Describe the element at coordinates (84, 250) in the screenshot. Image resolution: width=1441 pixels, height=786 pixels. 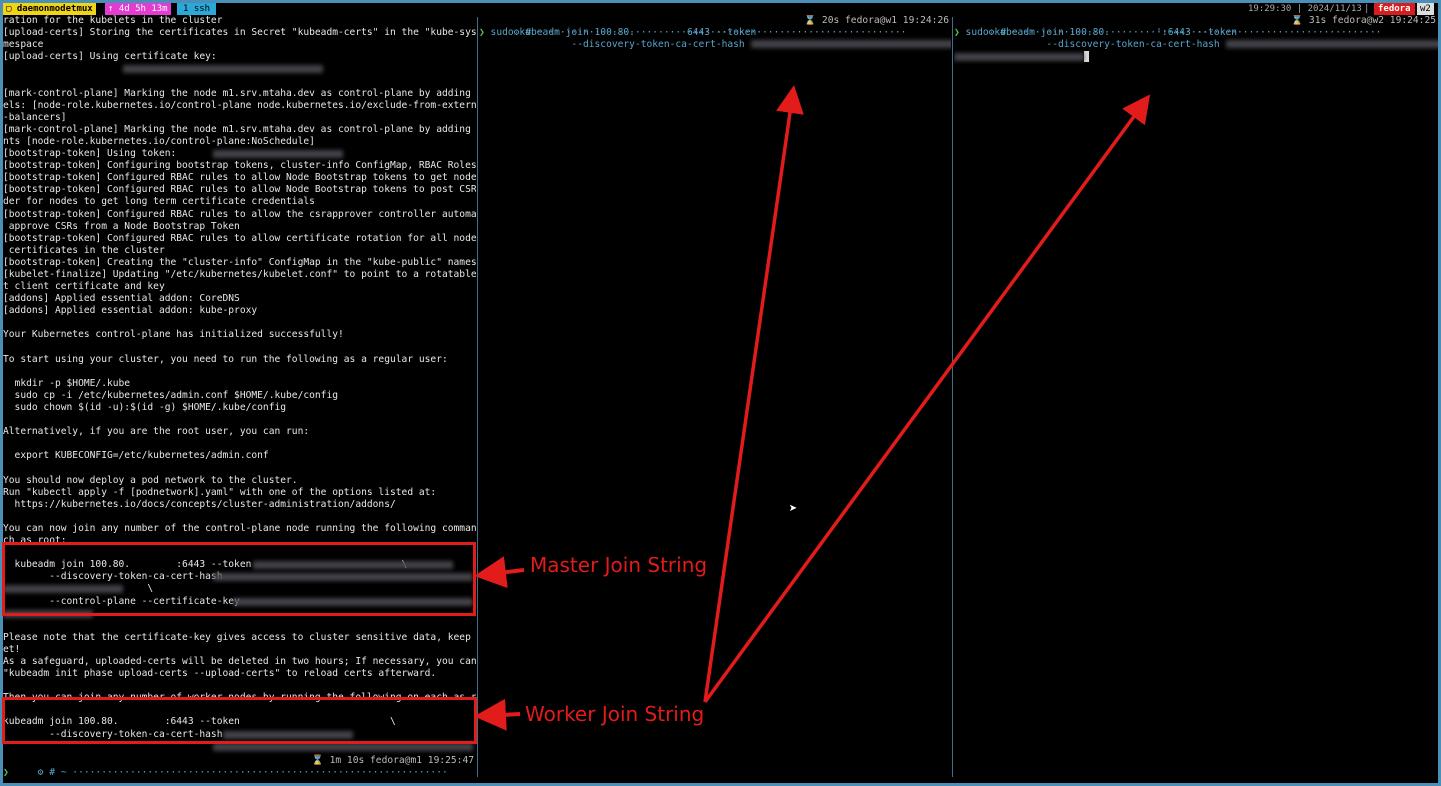
I see `output-line: certificates in the cluster` at that location.